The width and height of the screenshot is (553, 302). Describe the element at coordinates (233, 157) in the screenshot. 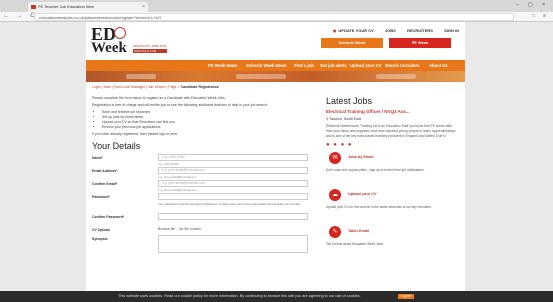

I see `name-input: e.g. John Smith` at that location.